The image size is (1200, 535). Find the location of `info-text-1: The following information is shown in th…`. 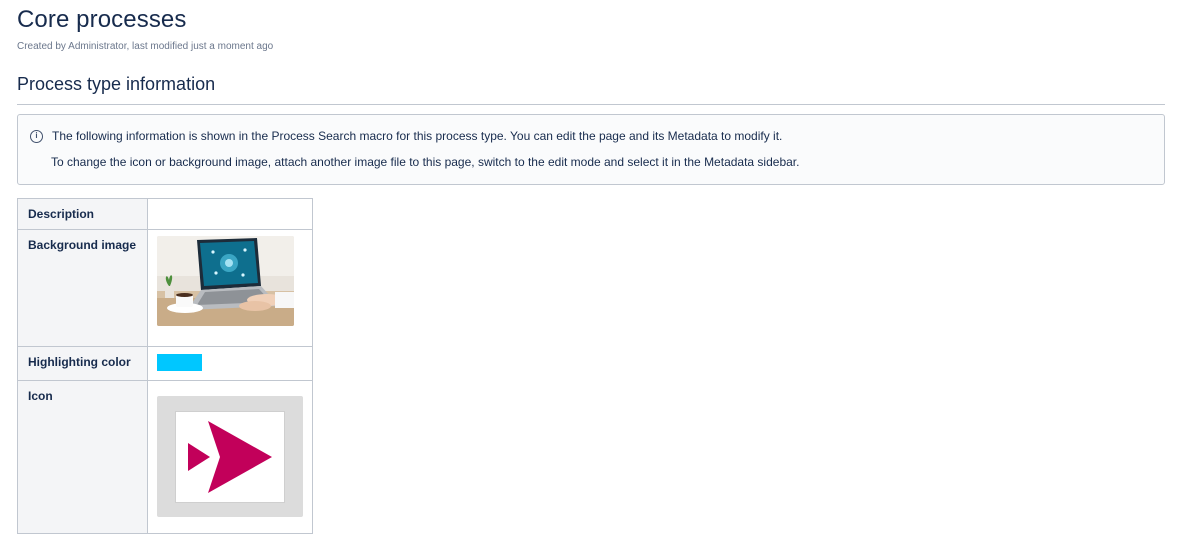

info-text-1: The following information is shown in th… is located at coordinates (417, 136).